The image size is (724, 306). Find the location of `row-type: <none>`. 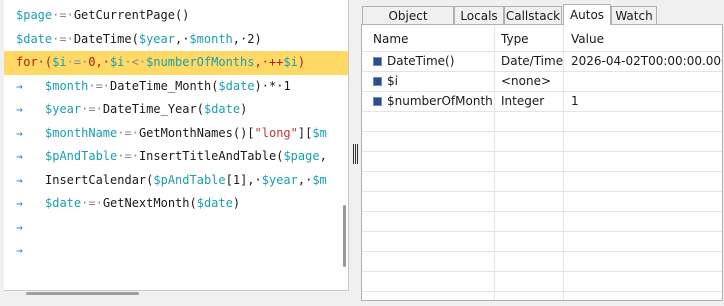

row-type: <none> is located at coordinates (526, 81).